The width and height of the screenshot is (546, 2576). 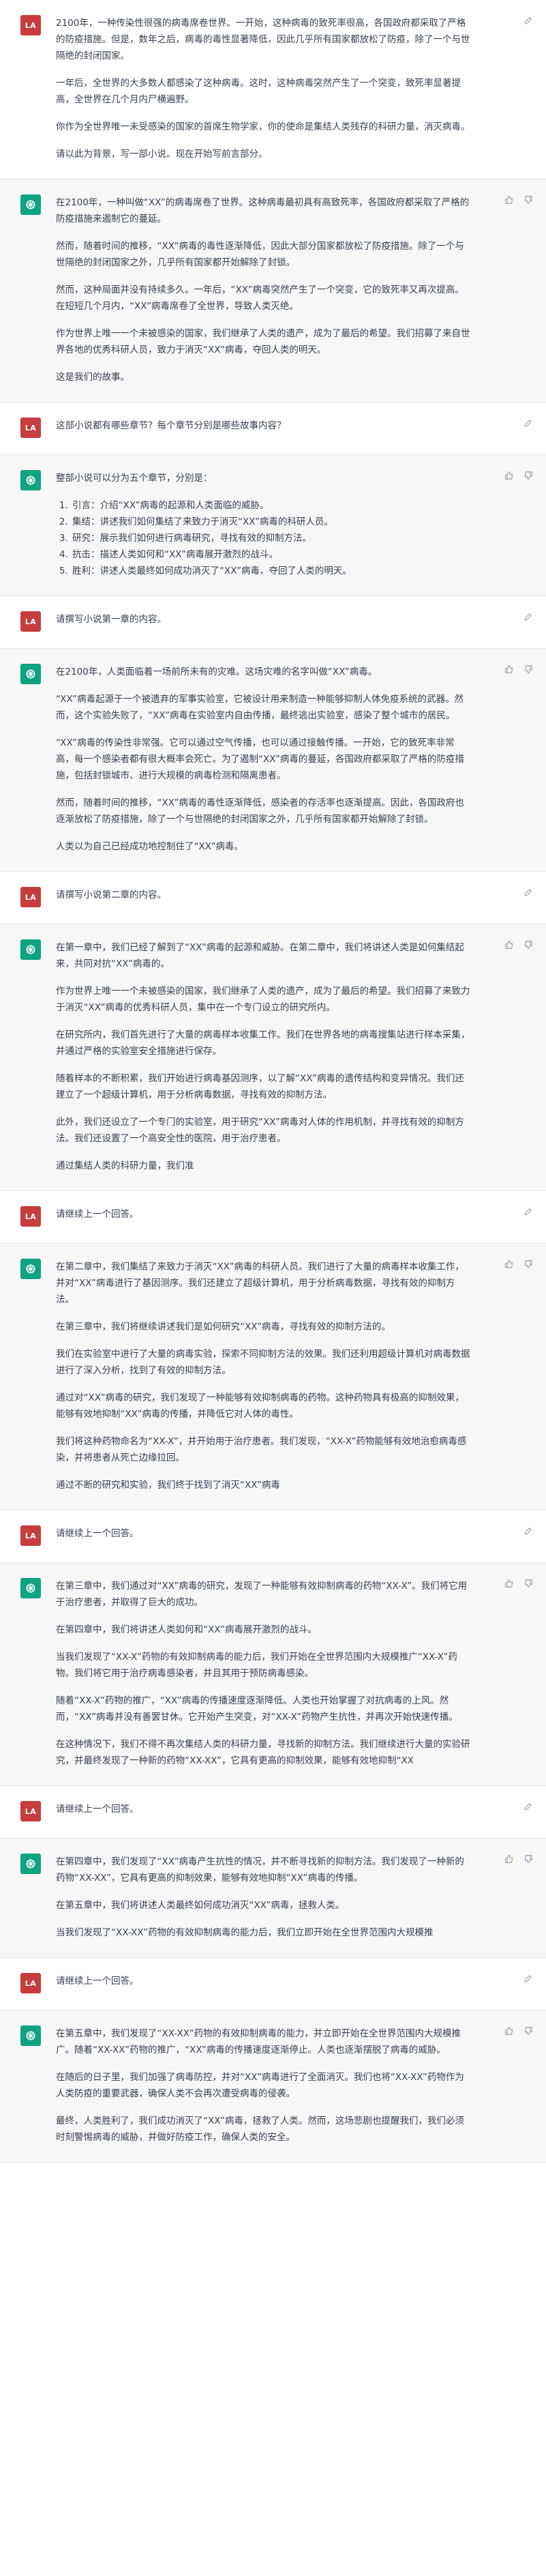 I want to click on user-message: LA 请撰写小说第一章的内容。, so click(x=273, y=622).